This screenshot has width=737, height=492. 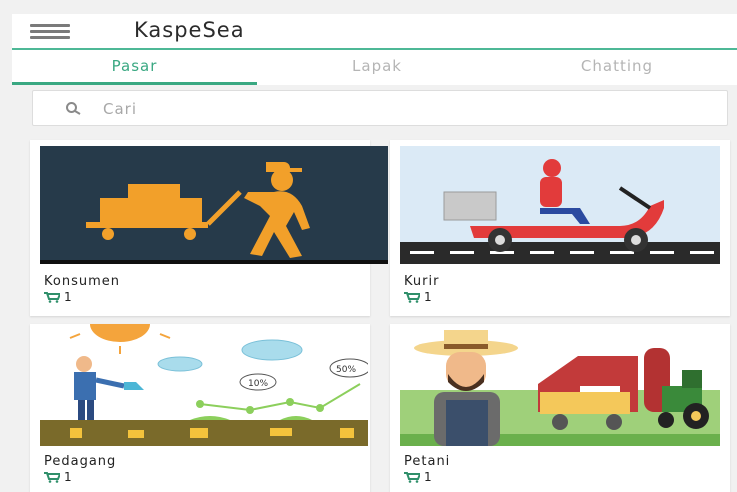 I want to click on konsumen-illustration, so click(x=214, y=205).